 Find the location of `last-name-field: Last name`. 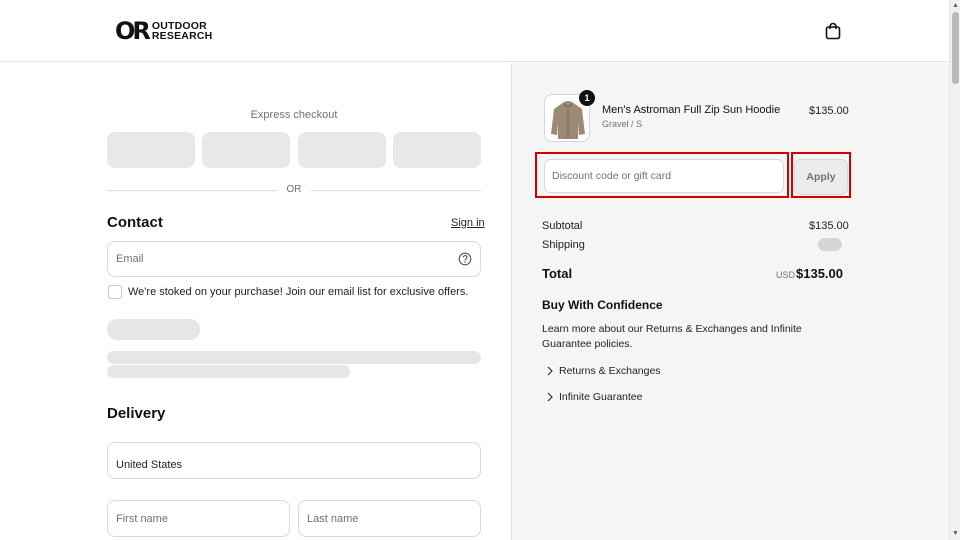

last-name-field: Last name is located at coordinates (389, 518).